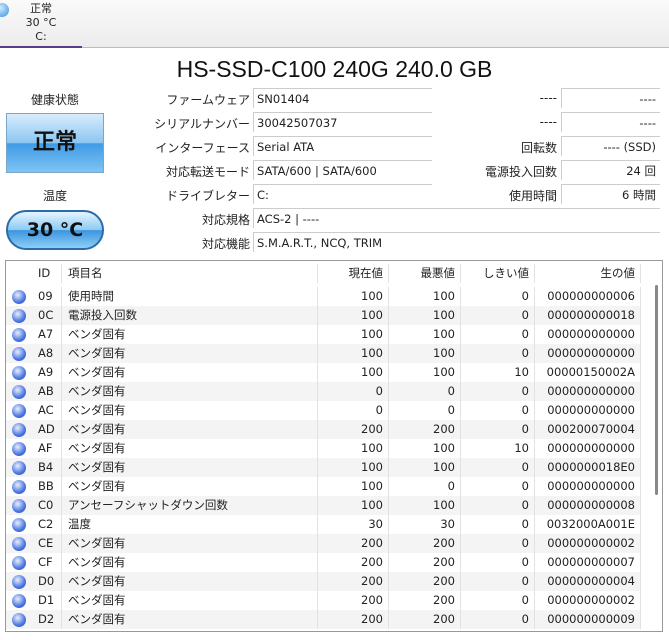  Describe the element at coordinates (47, 505) in the screenshot. I see `col-id: C0` at that location.